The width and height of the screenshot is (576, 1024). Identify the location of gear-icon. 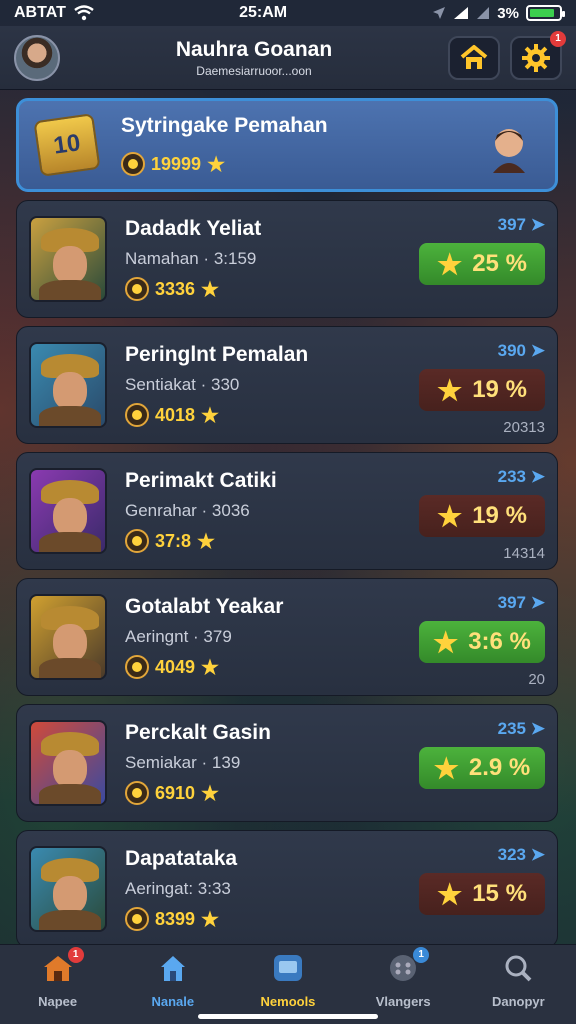
(536, 57).